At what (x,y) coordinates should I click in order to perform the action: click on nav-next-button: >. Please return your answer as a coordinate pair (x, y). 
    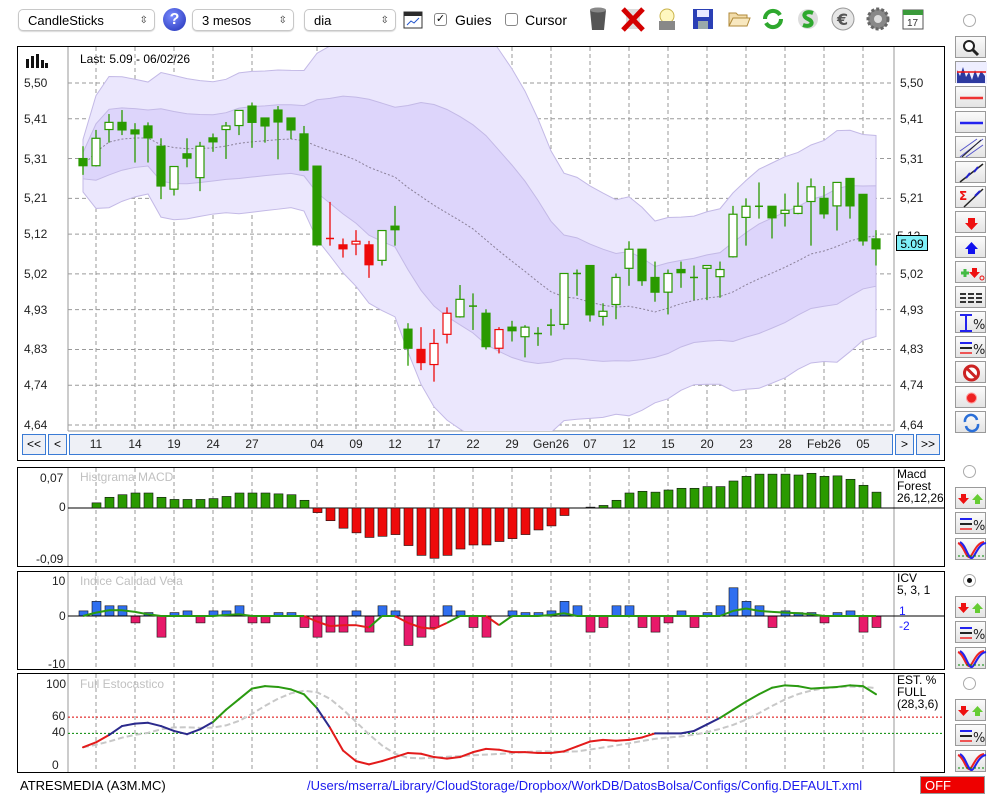
    Looking at the image, I should click on (904, 444).